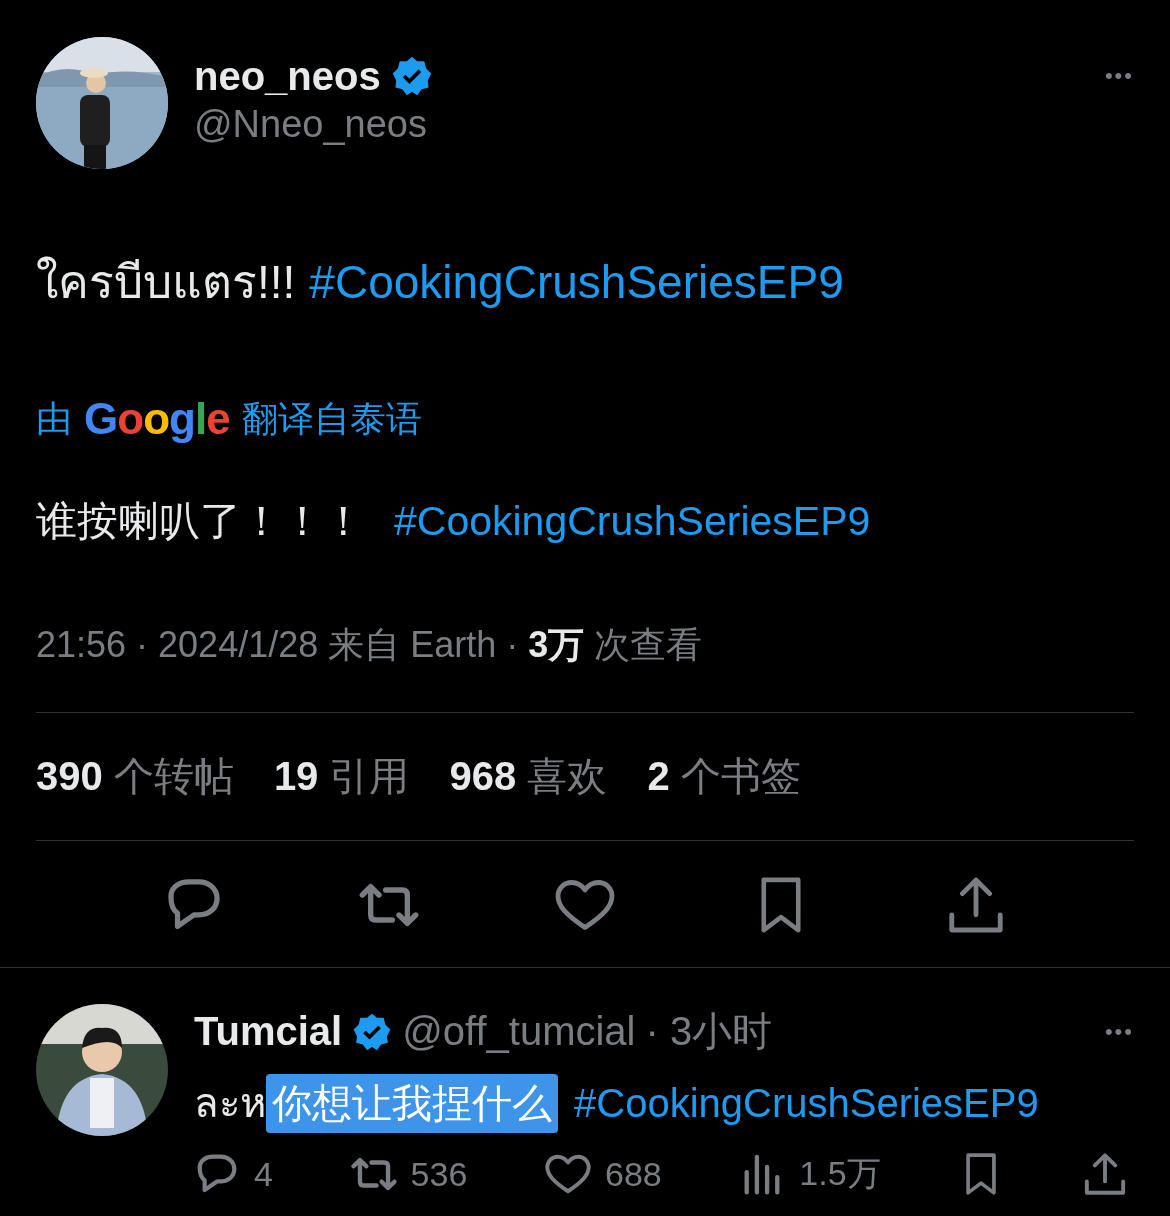  Describe the element at coordinates (277, 645) in the screenshot. I see `timestamp: 21:56 · 2024/1/28 来自 Earth ·` at that location.